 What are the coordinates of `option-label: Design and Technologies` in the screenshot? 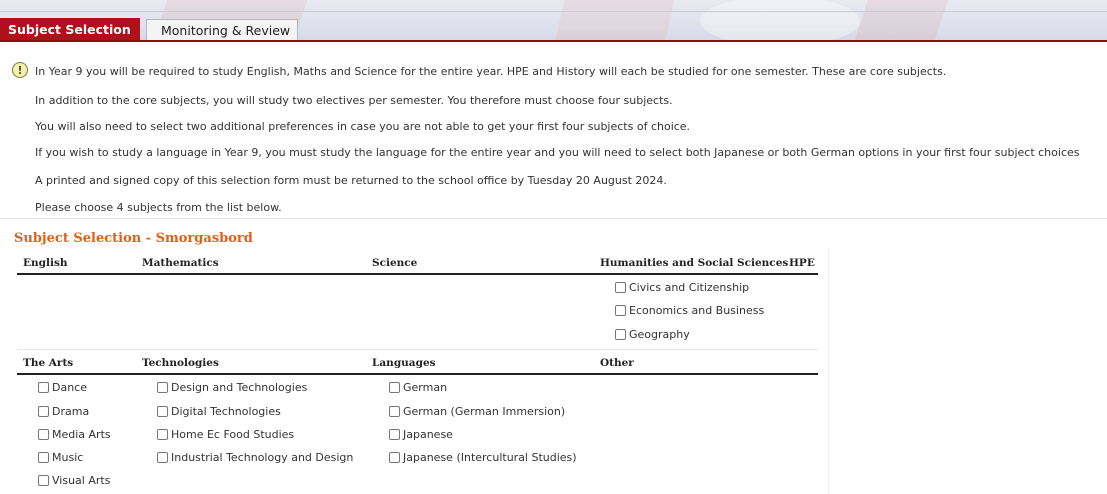 It's located at (239, 387).